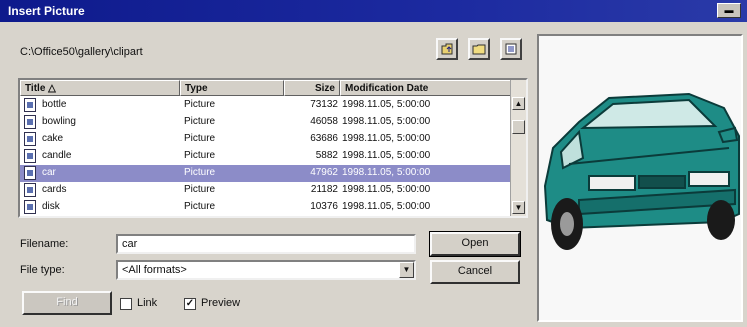 This screenshot has width=747, height=327. I want to click on link-label: Link, so click(147, 303).